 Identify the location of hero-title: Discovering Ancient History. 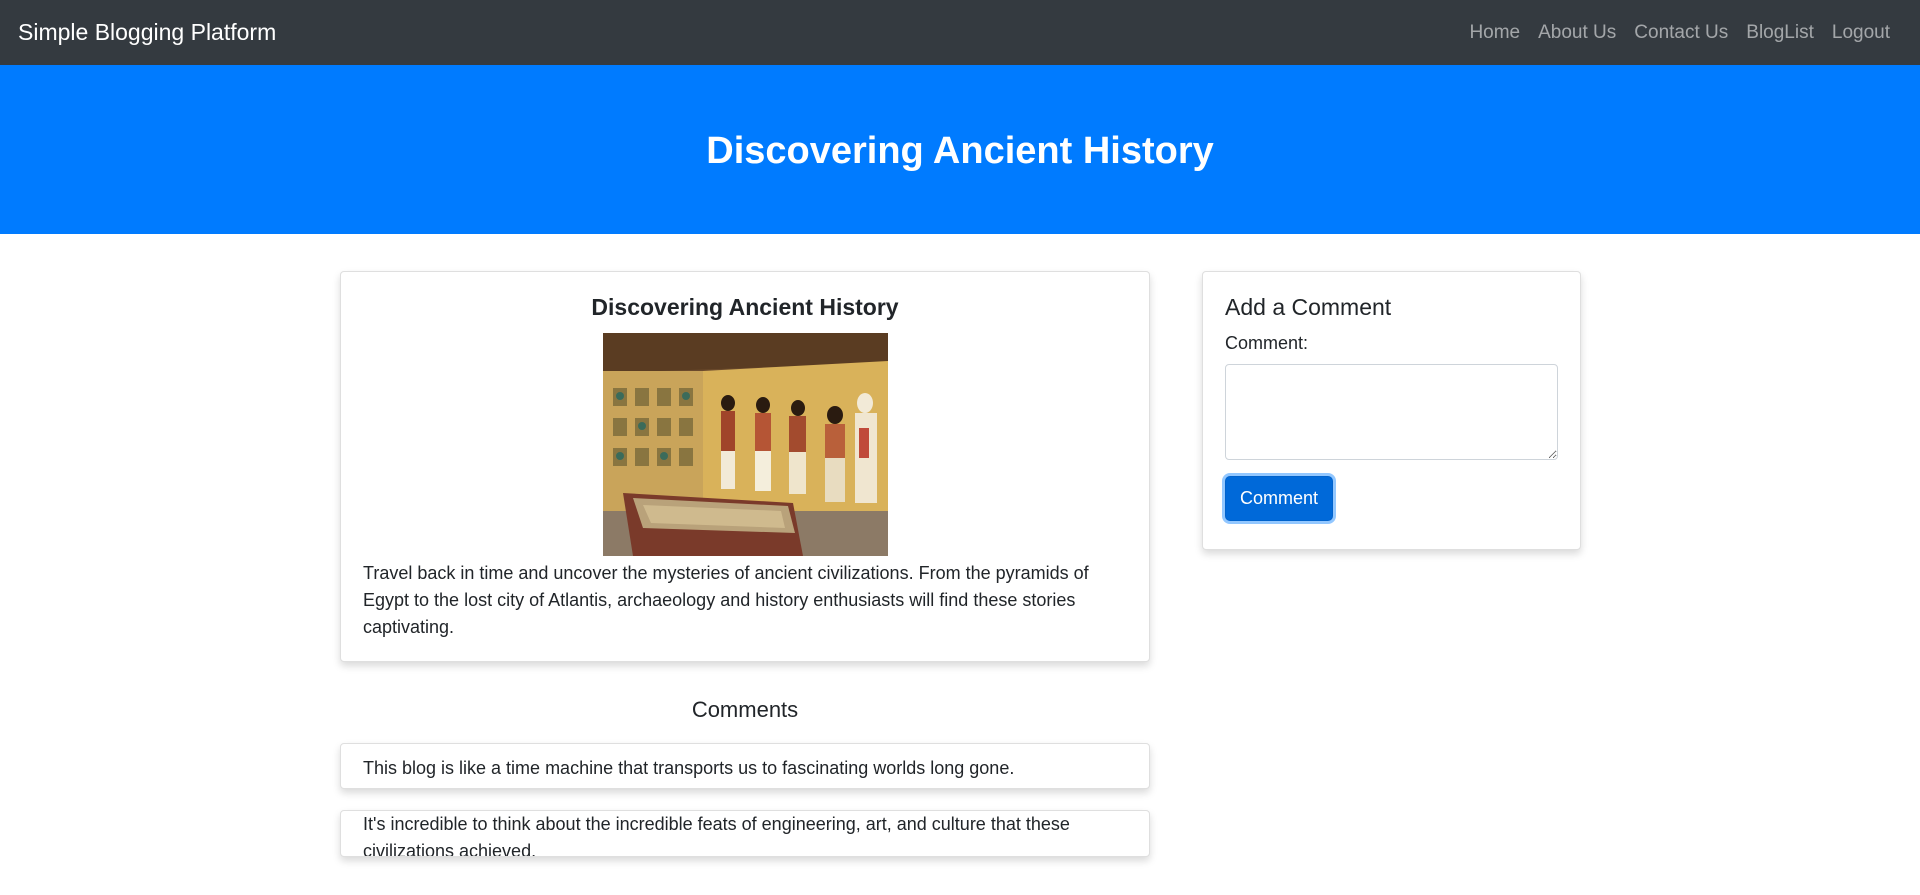
(960, 151).